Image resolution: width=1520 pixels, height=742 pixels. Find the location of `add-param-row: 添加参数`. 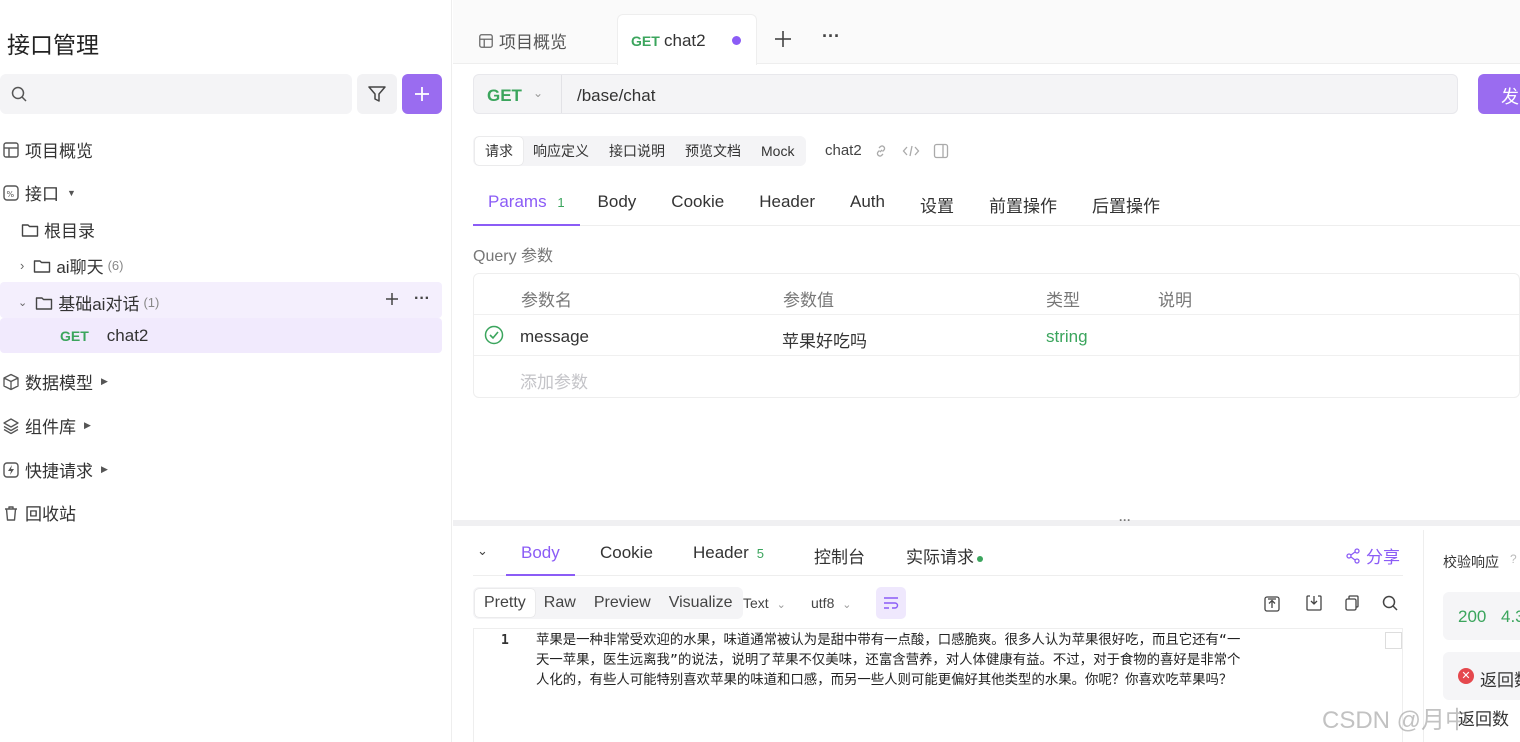

add-param-row: 添加参数 is located at coordinates (996, 376).